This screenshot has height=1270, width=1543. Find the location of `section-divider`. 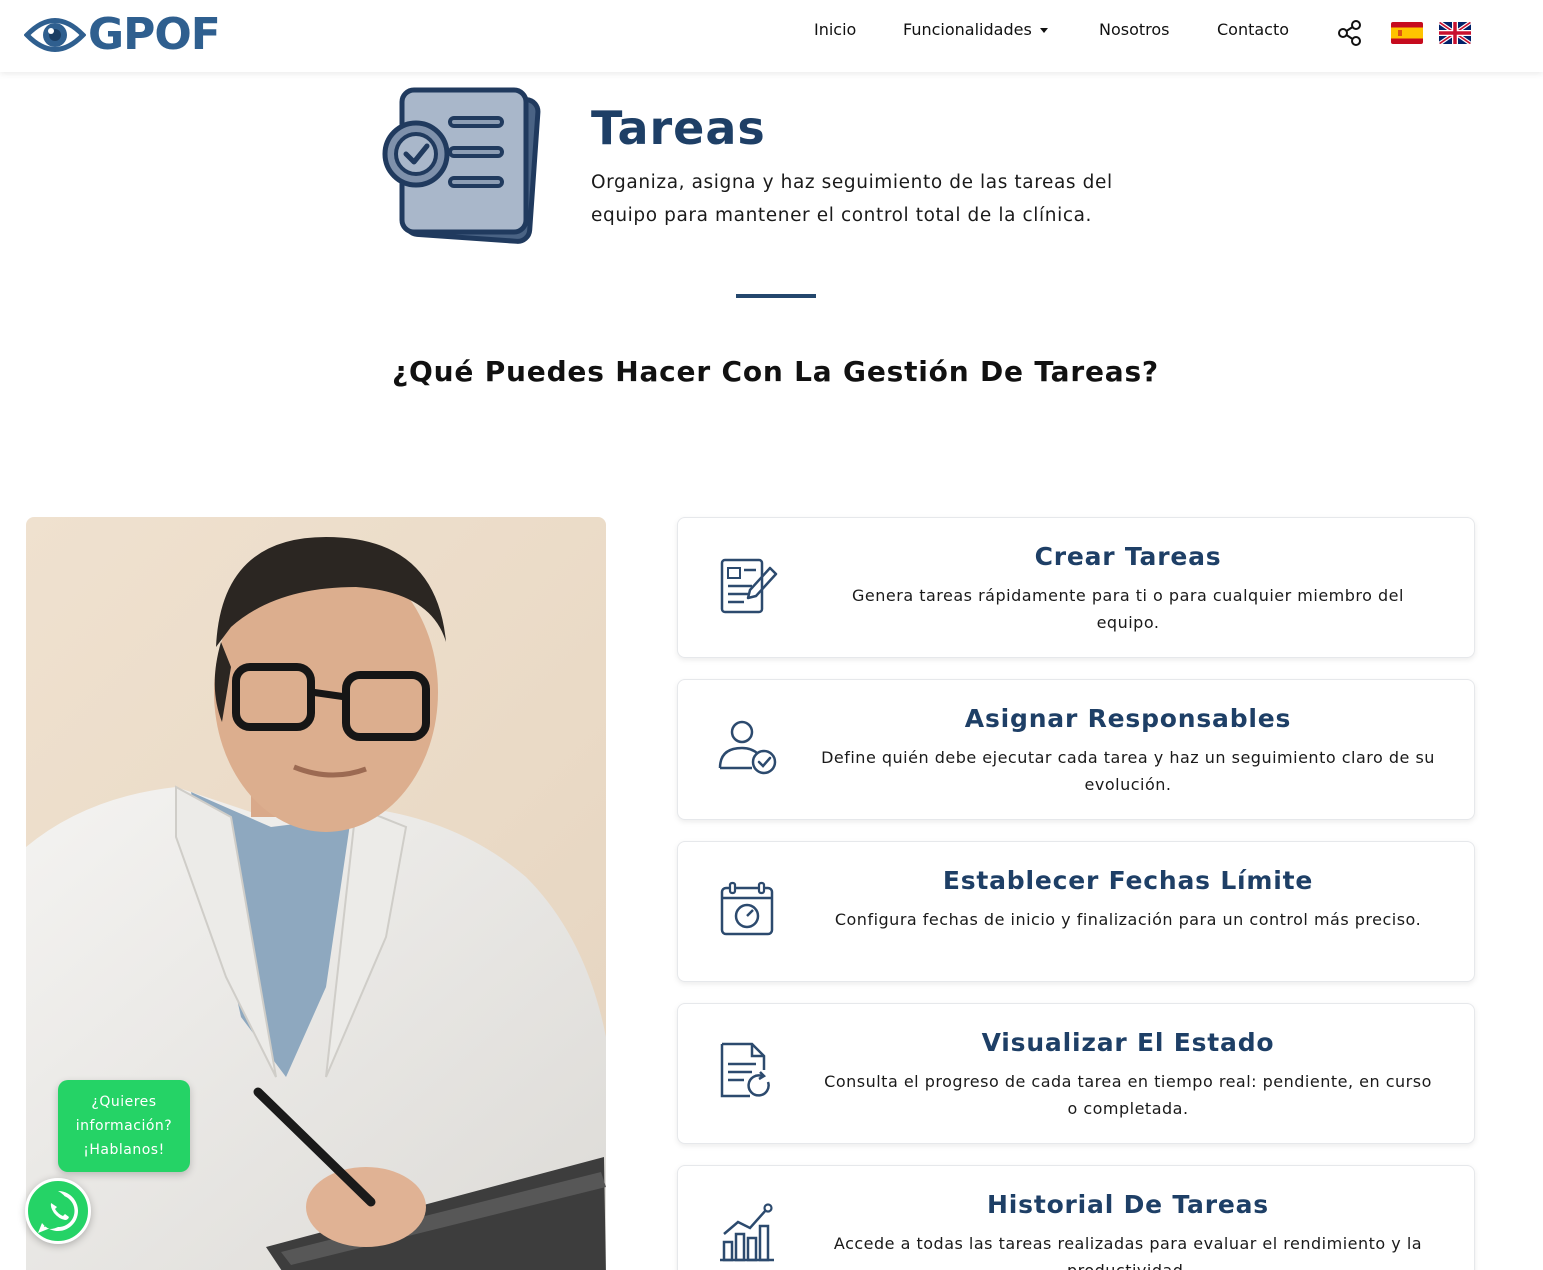

section-divider is located at coordinates (776, 296).